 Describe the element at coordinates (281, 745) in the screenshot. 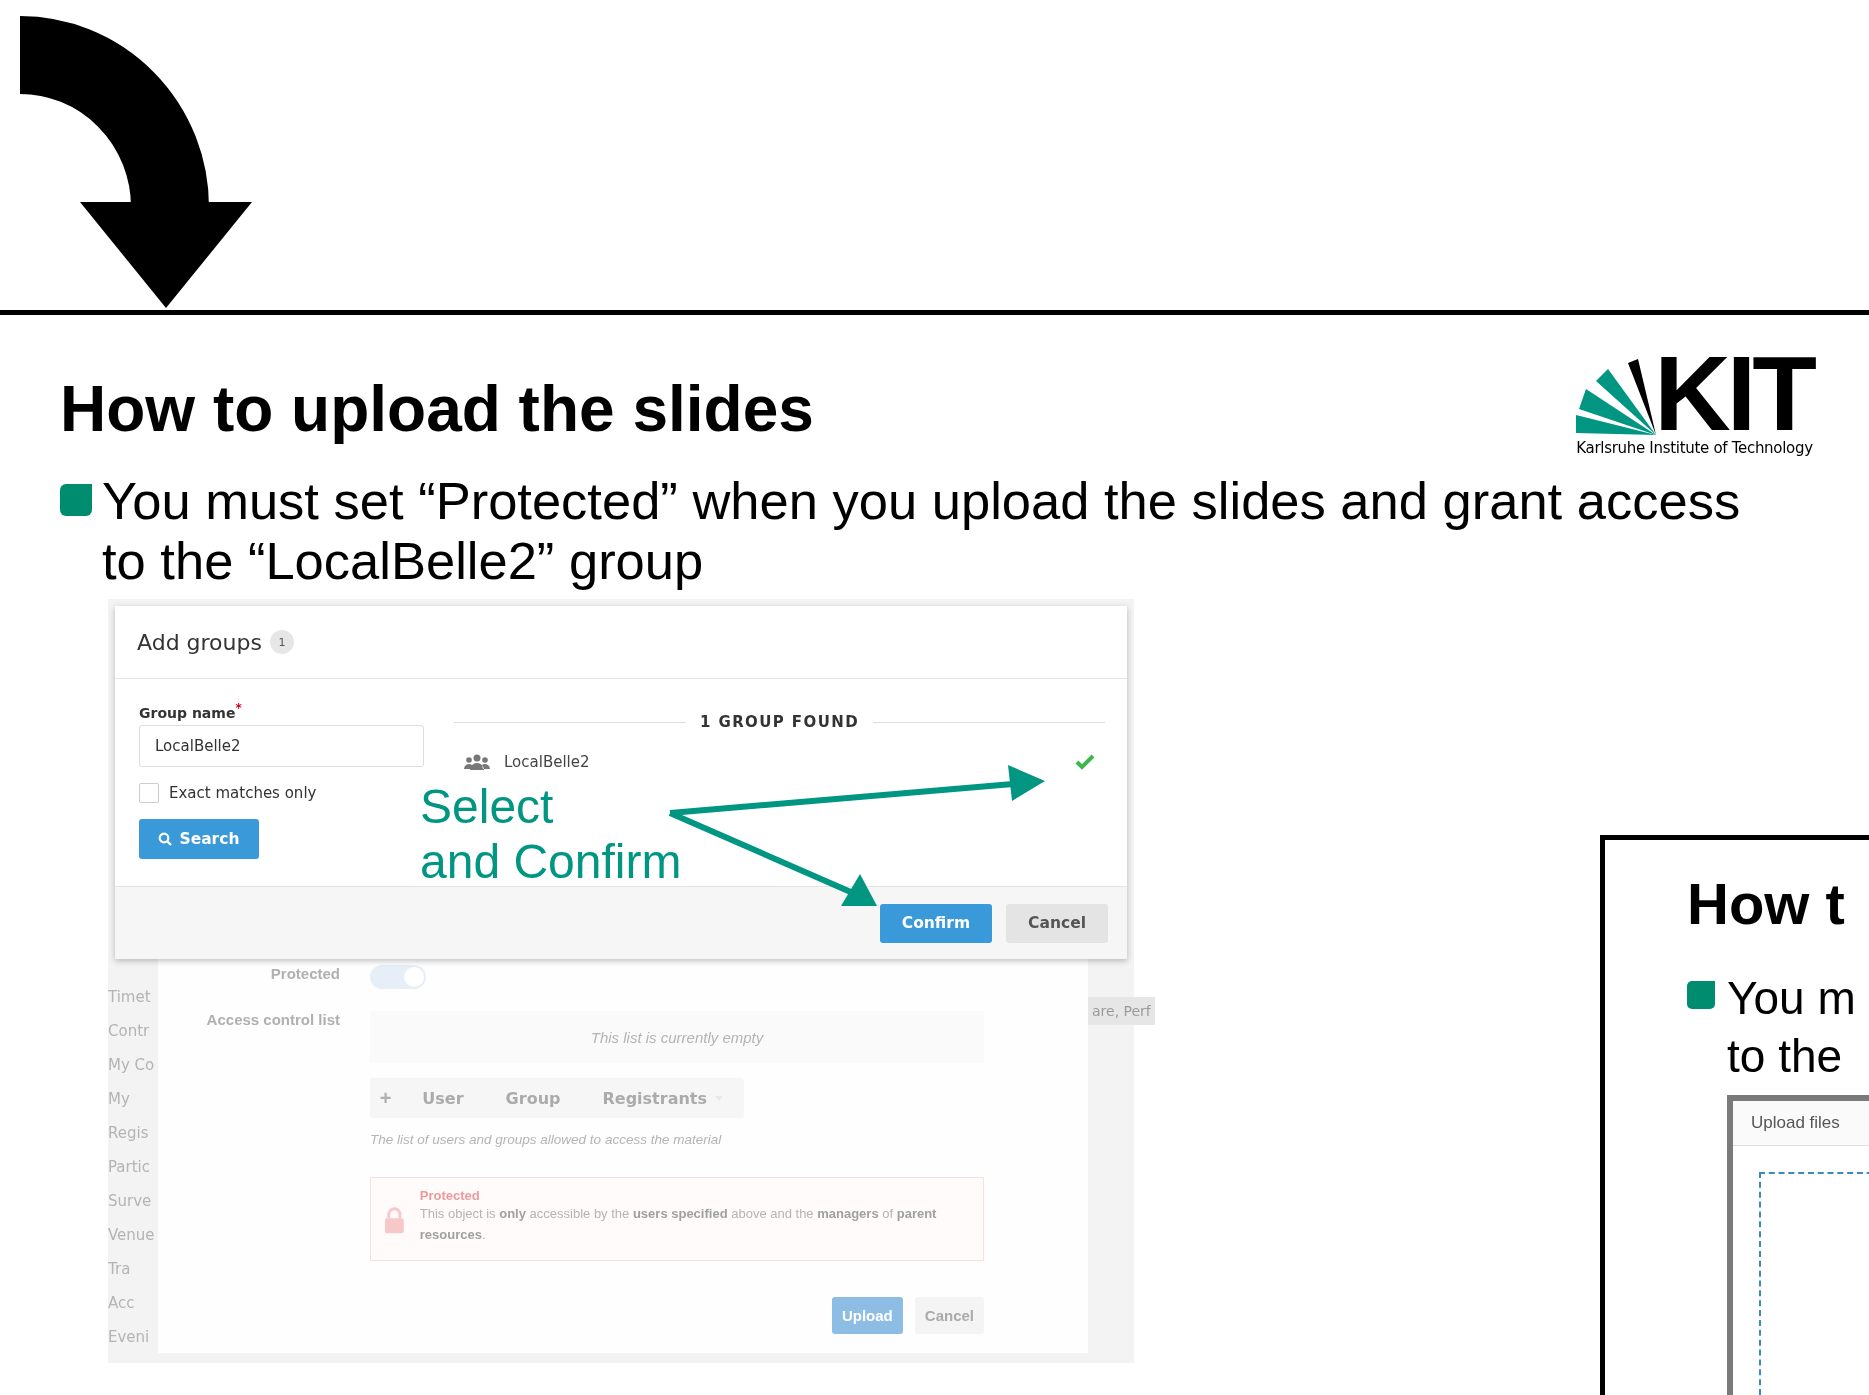

I see `group-name-input: LocalBelle2` at that location.